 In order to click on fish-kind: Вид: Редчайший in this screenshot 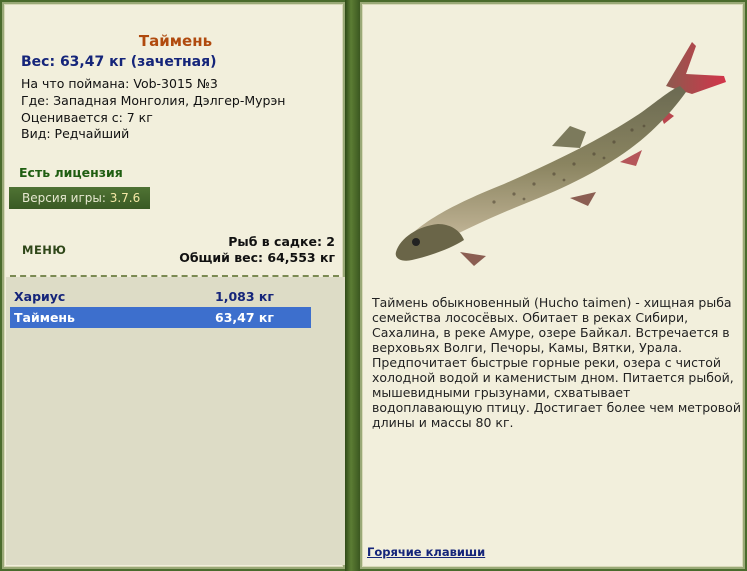, I will do `click(75, 133)`.